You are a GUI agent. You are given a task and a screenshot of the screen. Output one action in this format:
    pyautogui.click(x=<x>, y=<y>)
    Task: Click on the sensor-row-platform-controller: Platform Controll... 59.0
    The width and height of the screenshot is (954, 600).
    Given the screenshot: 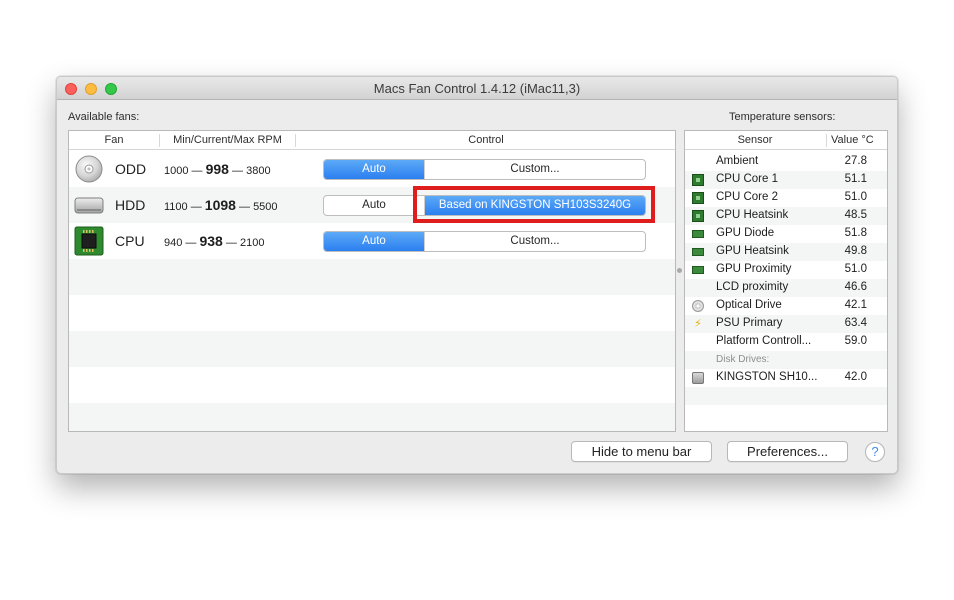 What is the action you would take?
    pyautogui.click(x=786, y=342)
    